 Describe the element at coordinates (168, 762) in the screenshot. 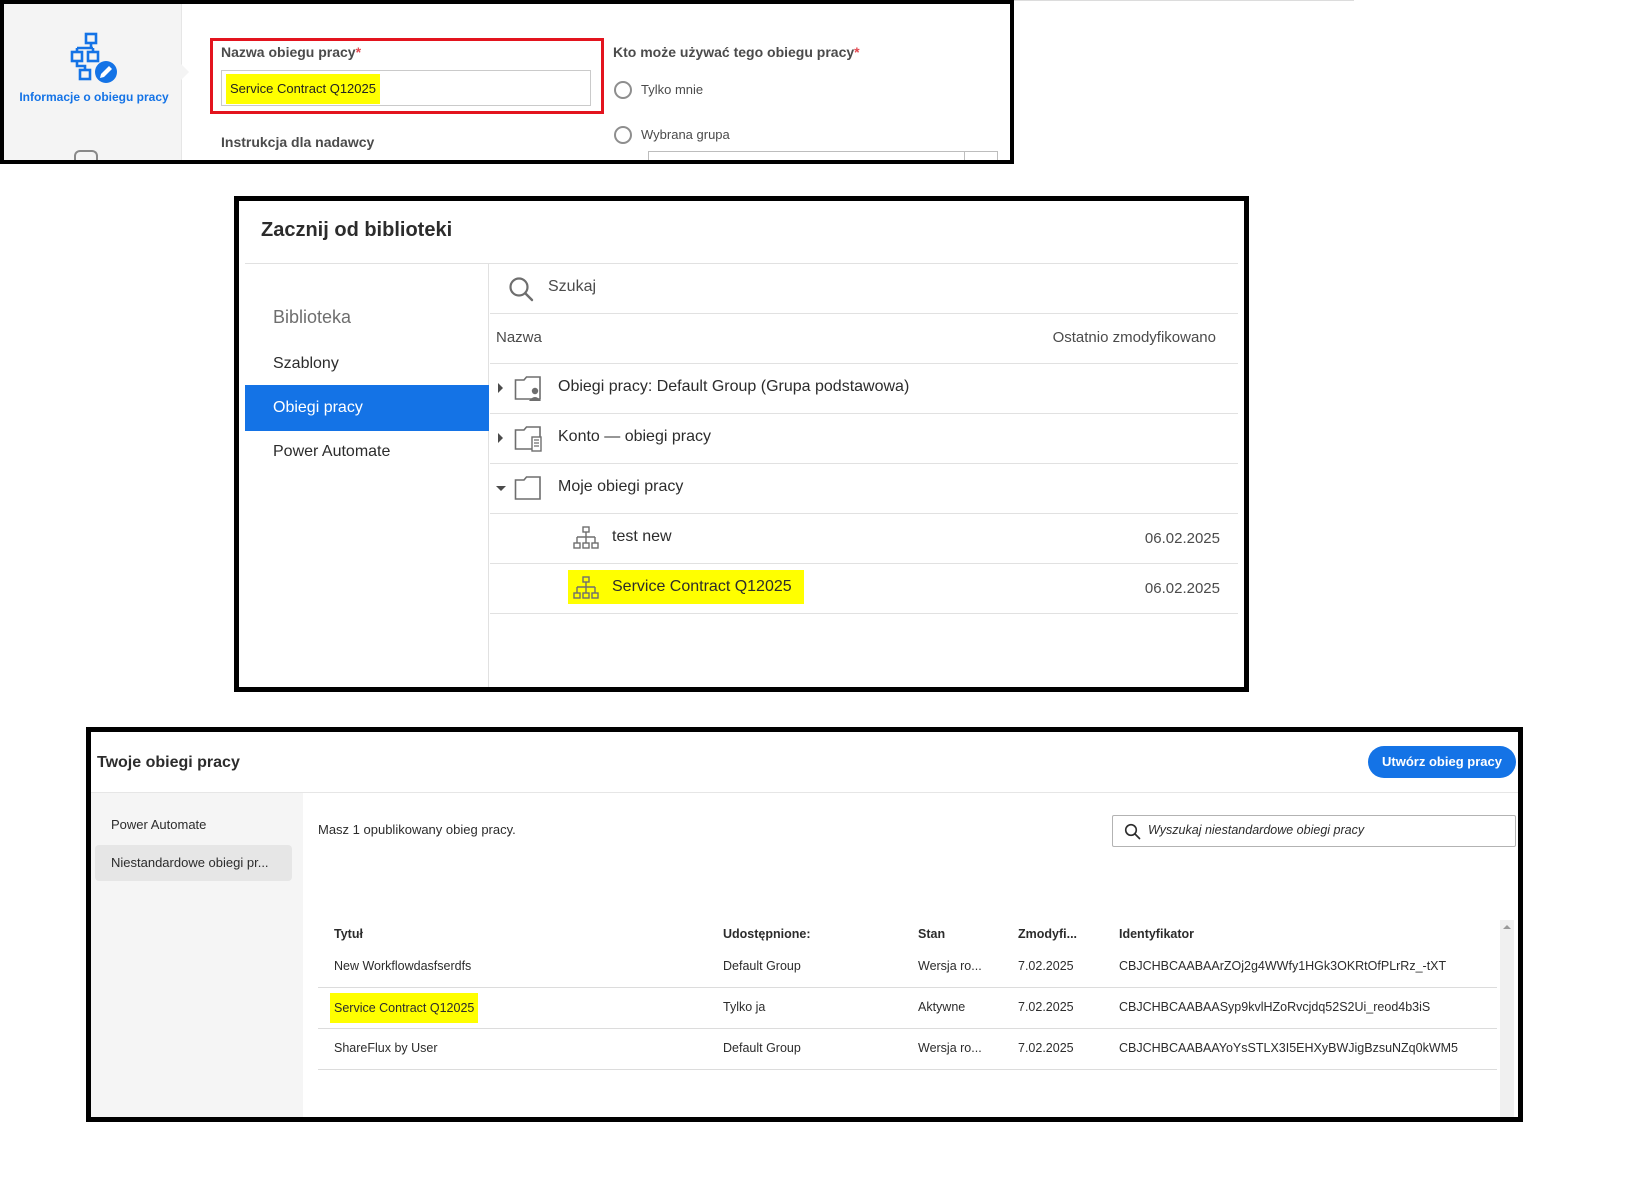

I see `page-title: Twoje obiegi pracy` at that location.